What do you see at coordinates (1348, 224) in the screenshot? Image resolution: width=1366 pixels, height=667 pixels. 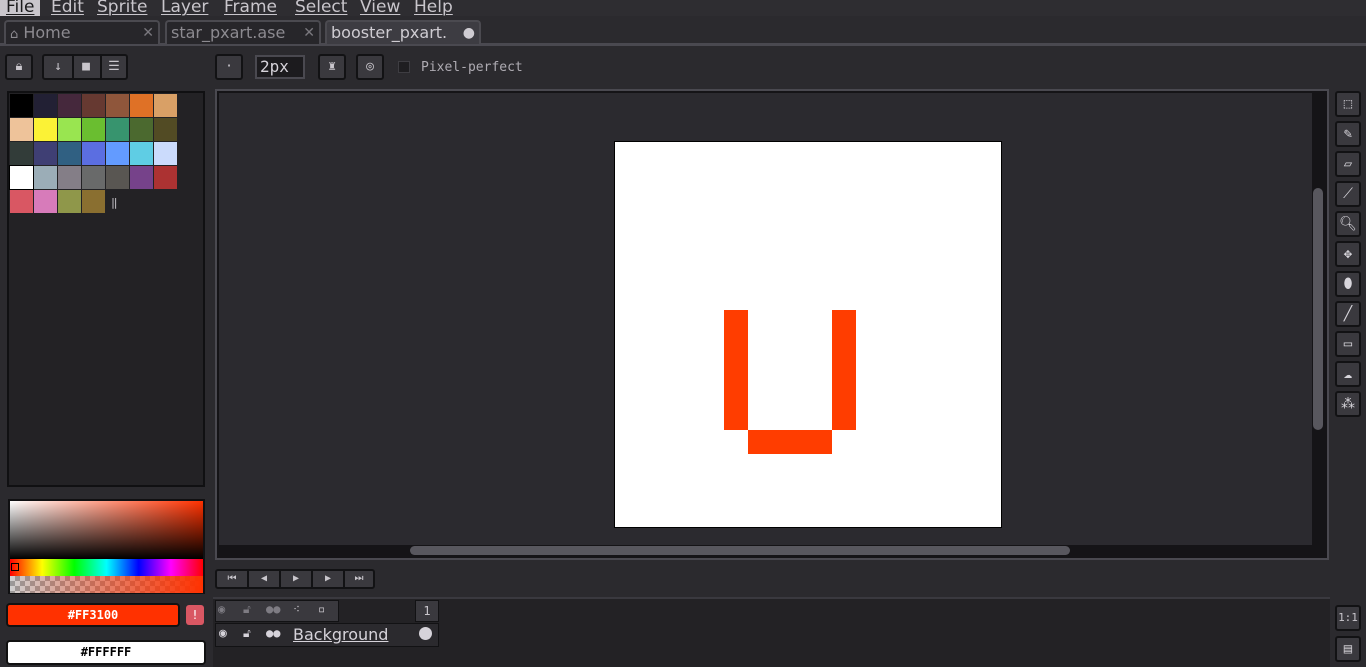 I see `zoom-tool-icon: 🔍︎` at bounding box center [1348, 224].